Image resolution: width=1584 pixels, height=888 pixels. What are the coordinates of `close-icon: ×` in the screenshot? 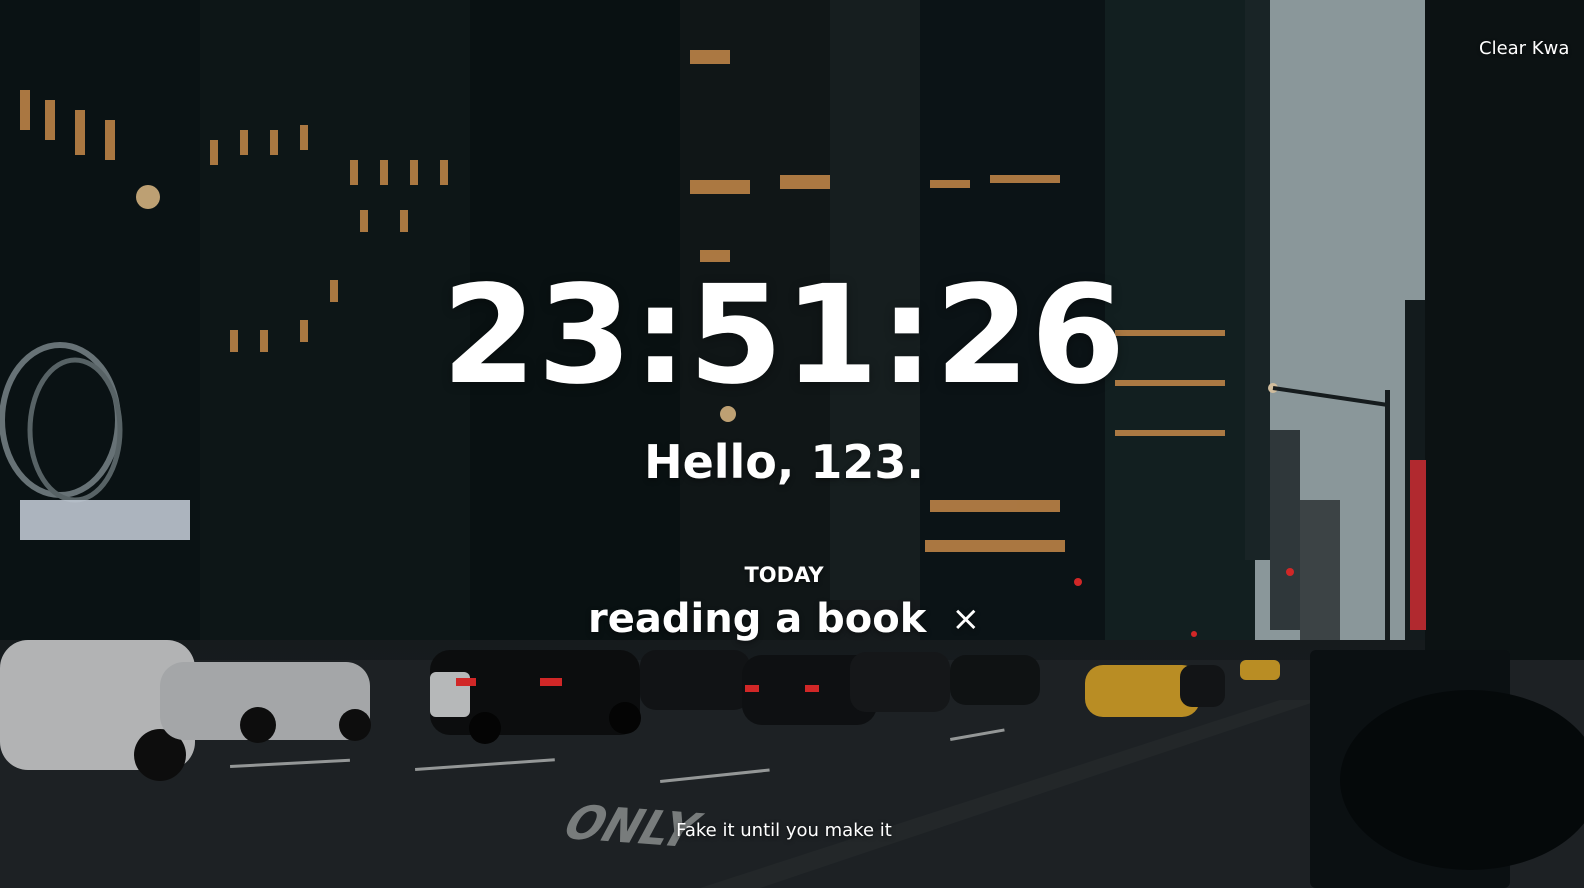 It's located at (965, 619).